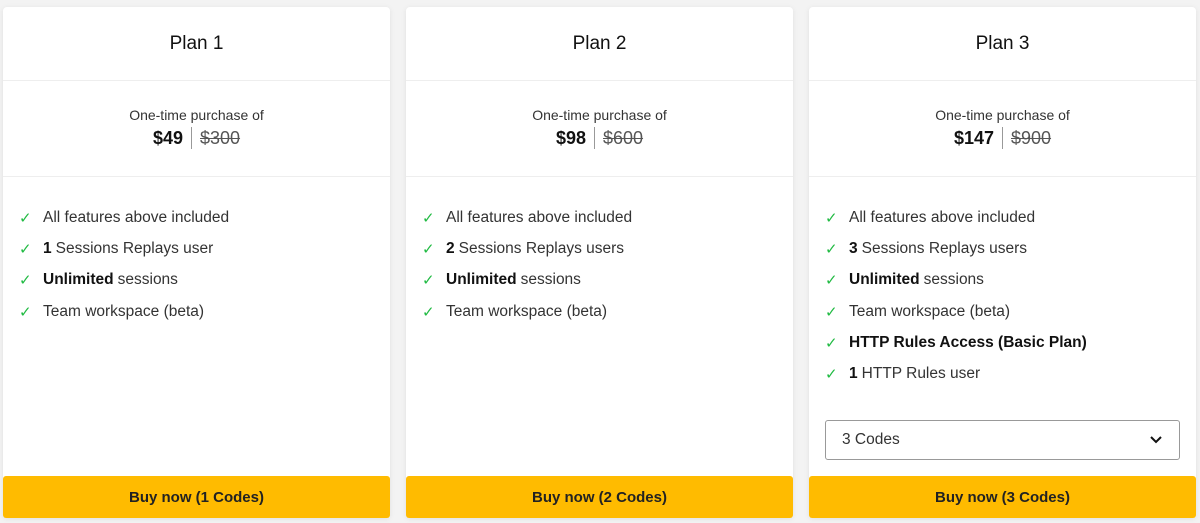 The height and width of the screenshot is (523, 1200). Describe the element at coordinates (575, 138) in the screenshot. I see `current-price: $98` at that location.